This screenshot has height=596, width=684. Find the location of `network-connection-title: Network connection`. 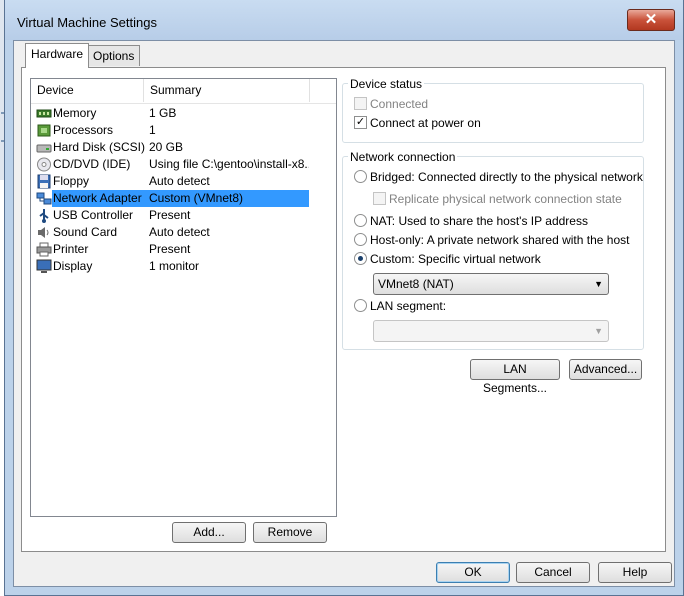

network-connection-title: Network connection is located at coordinates (403, 157).